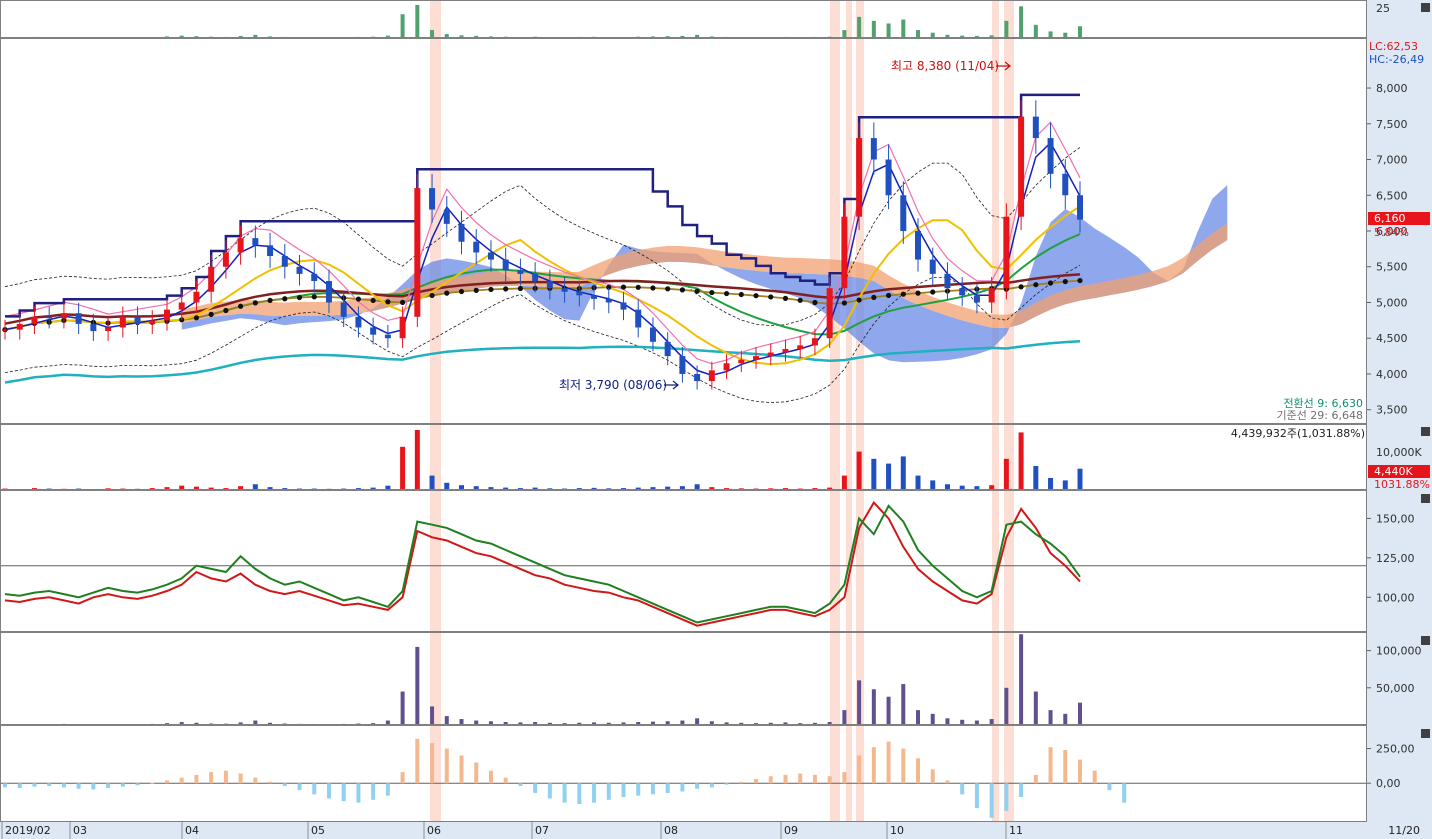  Describe the element at coordinates (542, 680) in the screenshot. I see `indicator-bars-panel` at that location.